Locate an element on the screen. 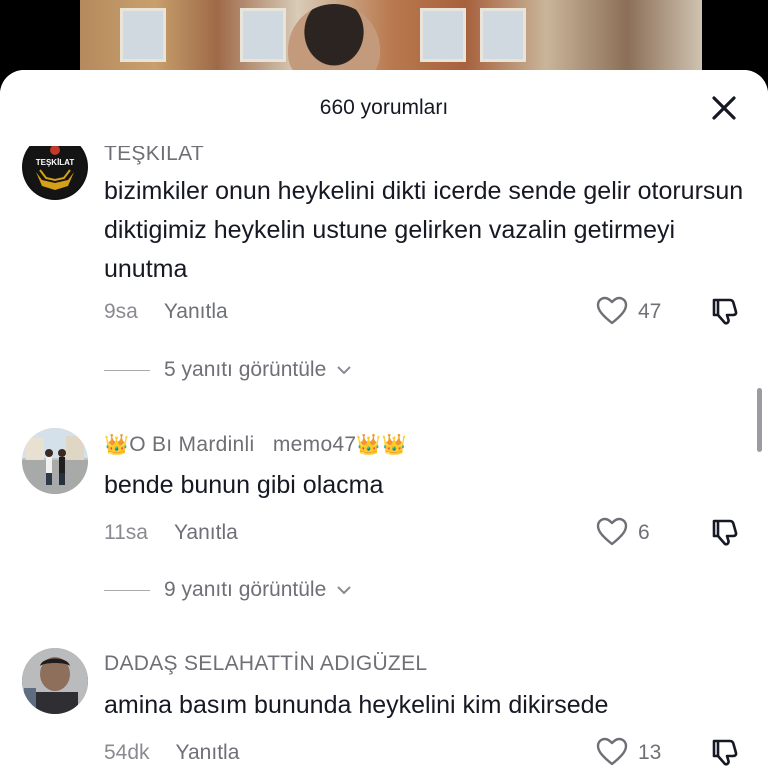 Image resolution: width=768 pixels, height=768 pixels. comments-count-title: 660 yorumları is located at coordinates (384, 107).